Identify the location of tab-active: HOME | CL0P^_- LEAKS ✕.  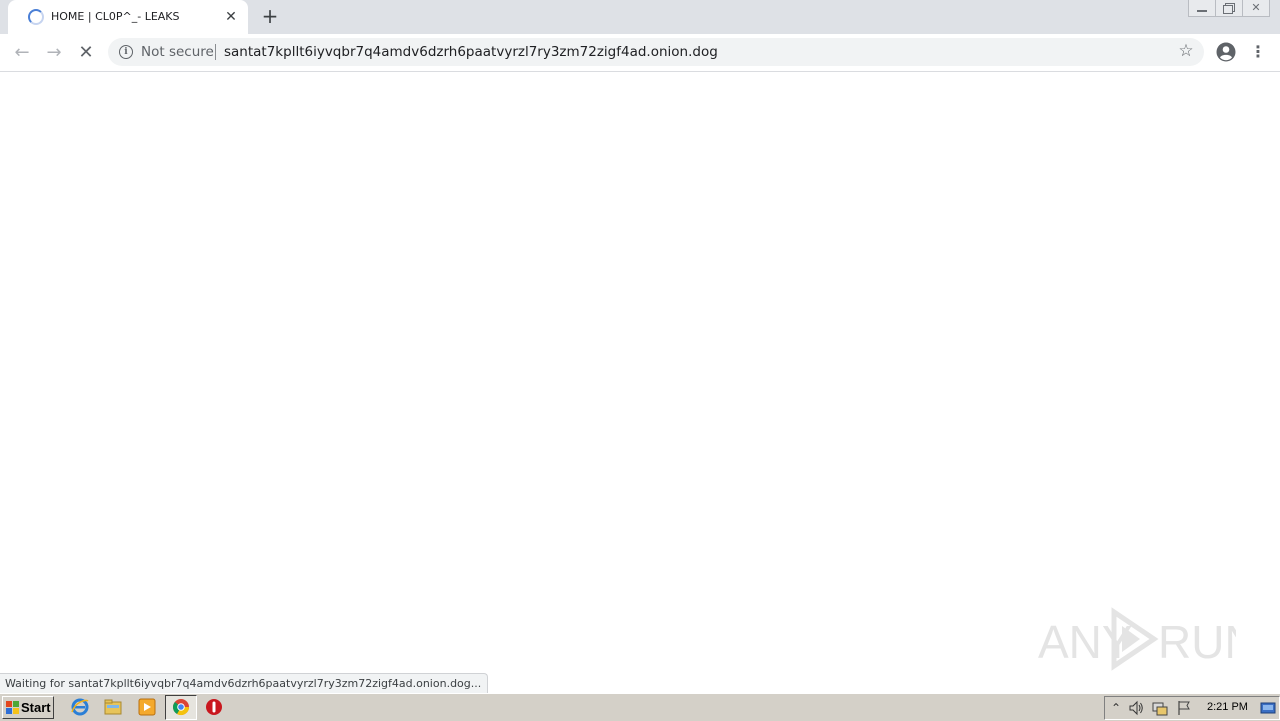
(128, 17).